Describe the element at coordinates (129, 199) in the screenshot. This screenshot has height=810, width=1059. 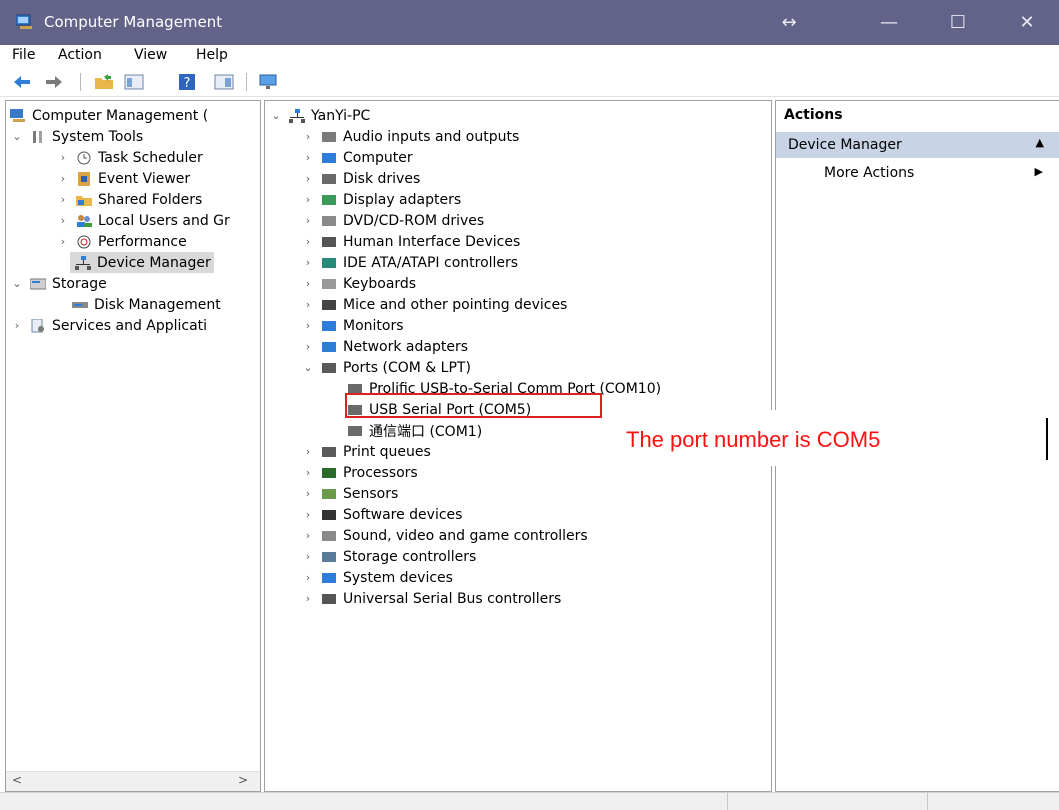
I see `tree-item-shared-folders: › Shared Folders` at that location.